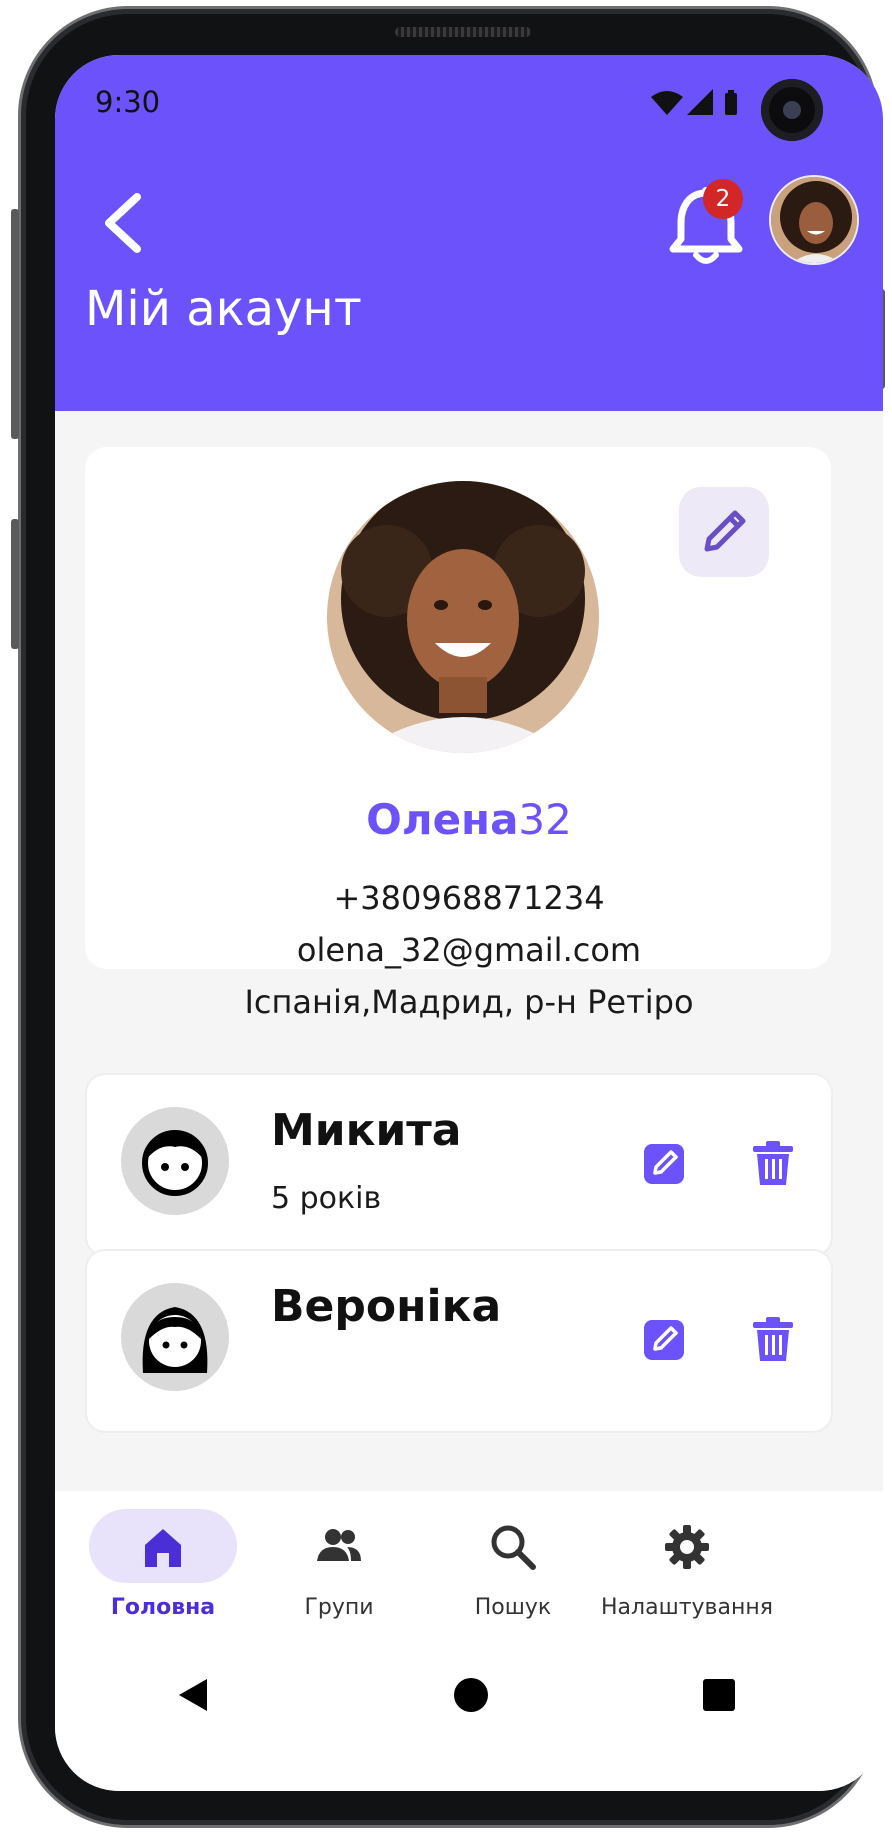 Image resolution: width=892 pixels, height=1834 pixels. What do you see at coordinates (155, 1581) in the screenshot?
I see `nav-item-home: Головна` at bounding box center [155, 1581].